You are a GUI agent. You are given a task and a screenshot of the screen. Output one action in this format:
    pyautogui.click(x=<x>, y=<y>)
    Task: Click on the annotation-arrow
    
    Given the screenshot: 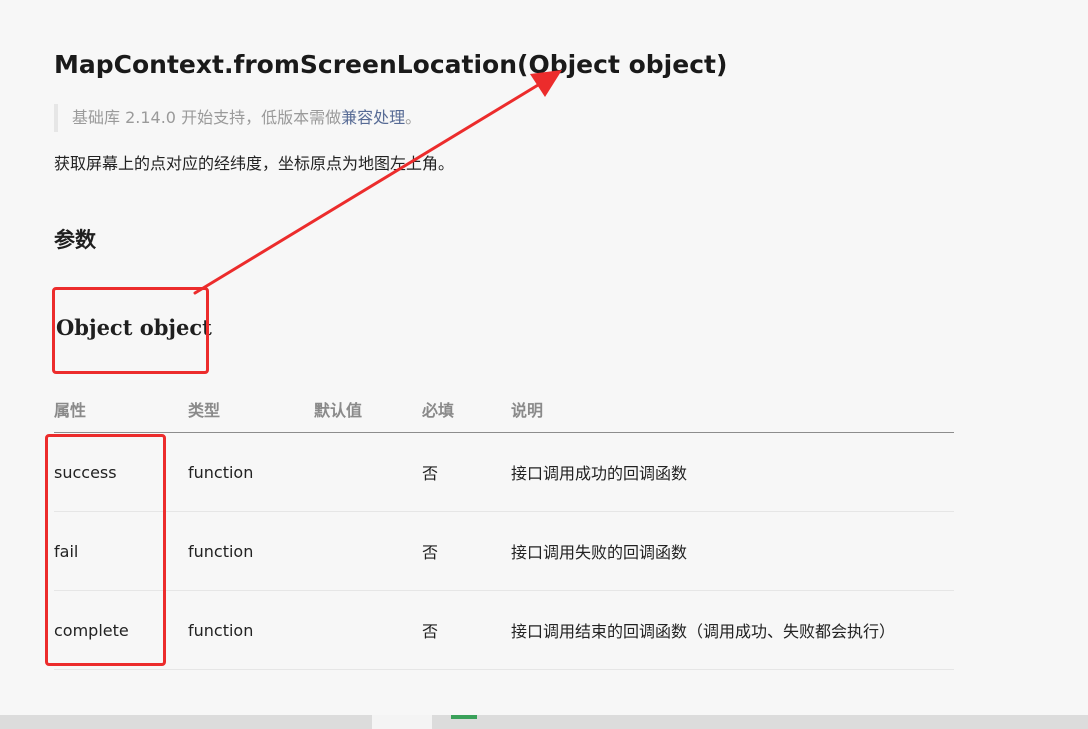 What is the action you would take?
    pyautogui.click(x=377, y=182)
    